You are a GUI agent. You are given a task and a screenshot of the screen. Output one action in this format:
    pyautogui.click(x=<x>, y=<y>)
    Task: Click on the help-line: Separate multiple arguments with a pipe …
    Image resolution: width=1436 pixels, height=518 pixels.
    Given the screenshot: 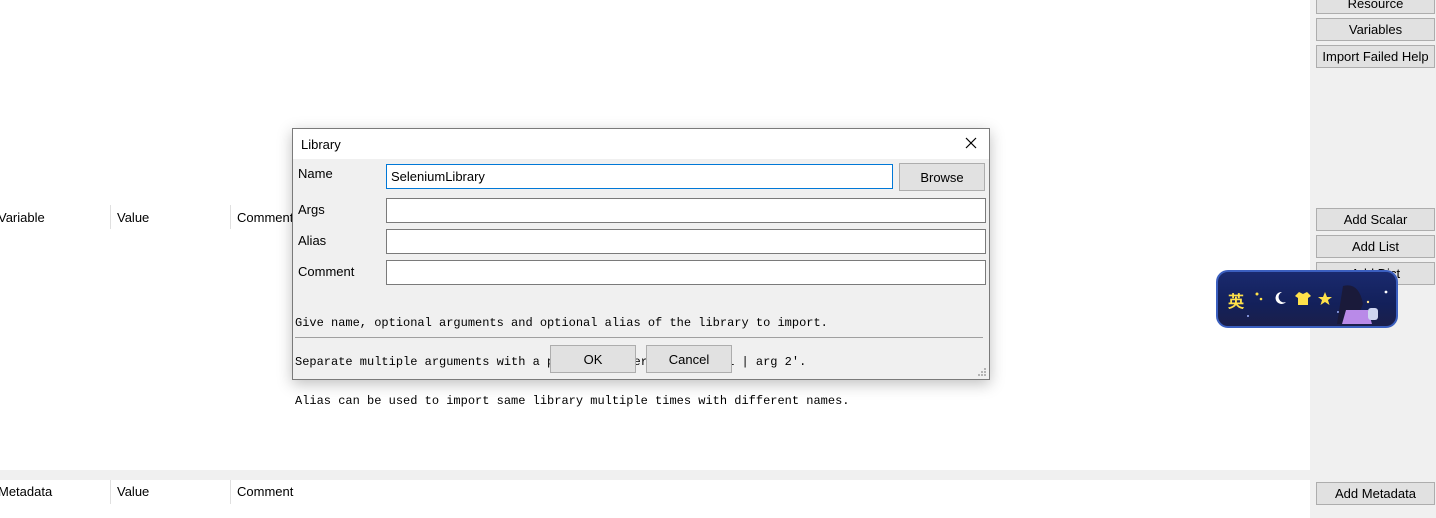 What is the action you would take?
    pyautogui.click(x=551, y=362)
    